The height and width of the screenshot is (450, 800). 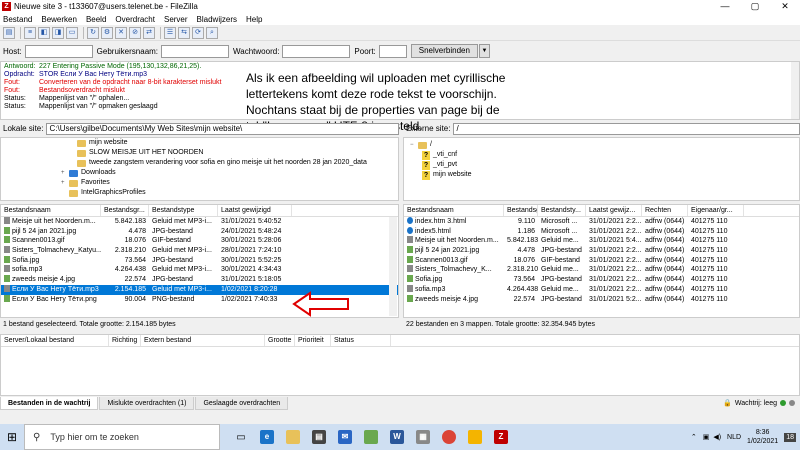 I want to click on collapse-icon: −, so click(x=414, y=145).